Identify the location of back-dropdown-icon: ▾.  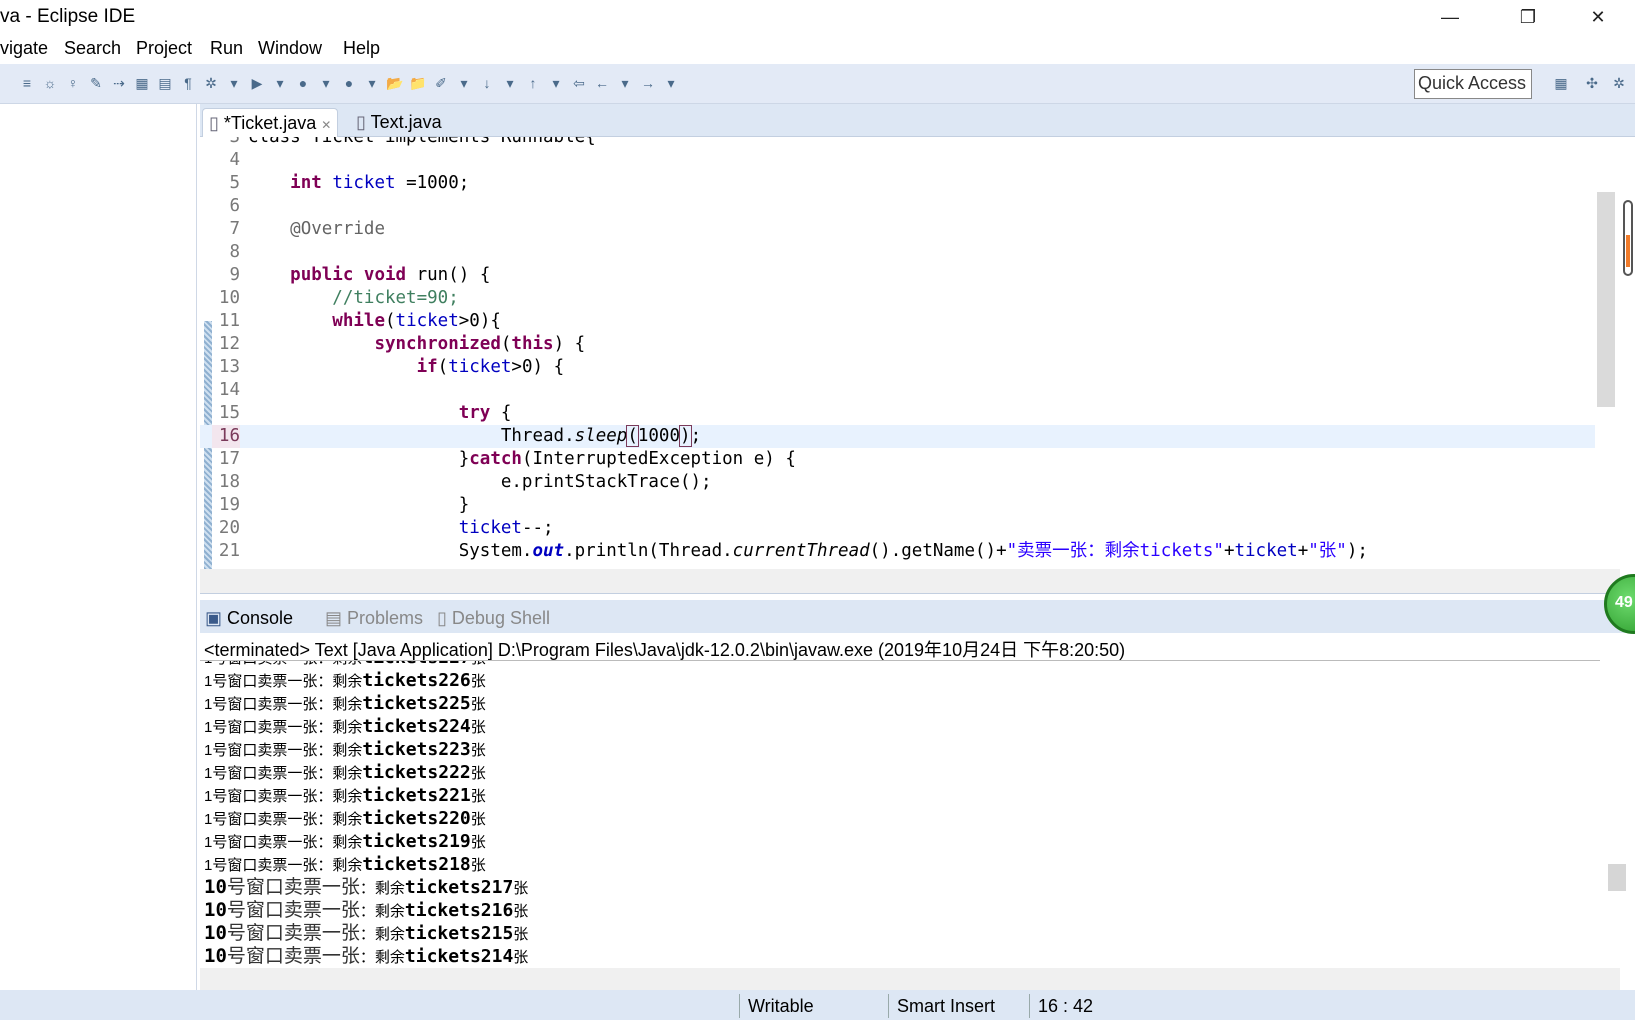
(625, 83).